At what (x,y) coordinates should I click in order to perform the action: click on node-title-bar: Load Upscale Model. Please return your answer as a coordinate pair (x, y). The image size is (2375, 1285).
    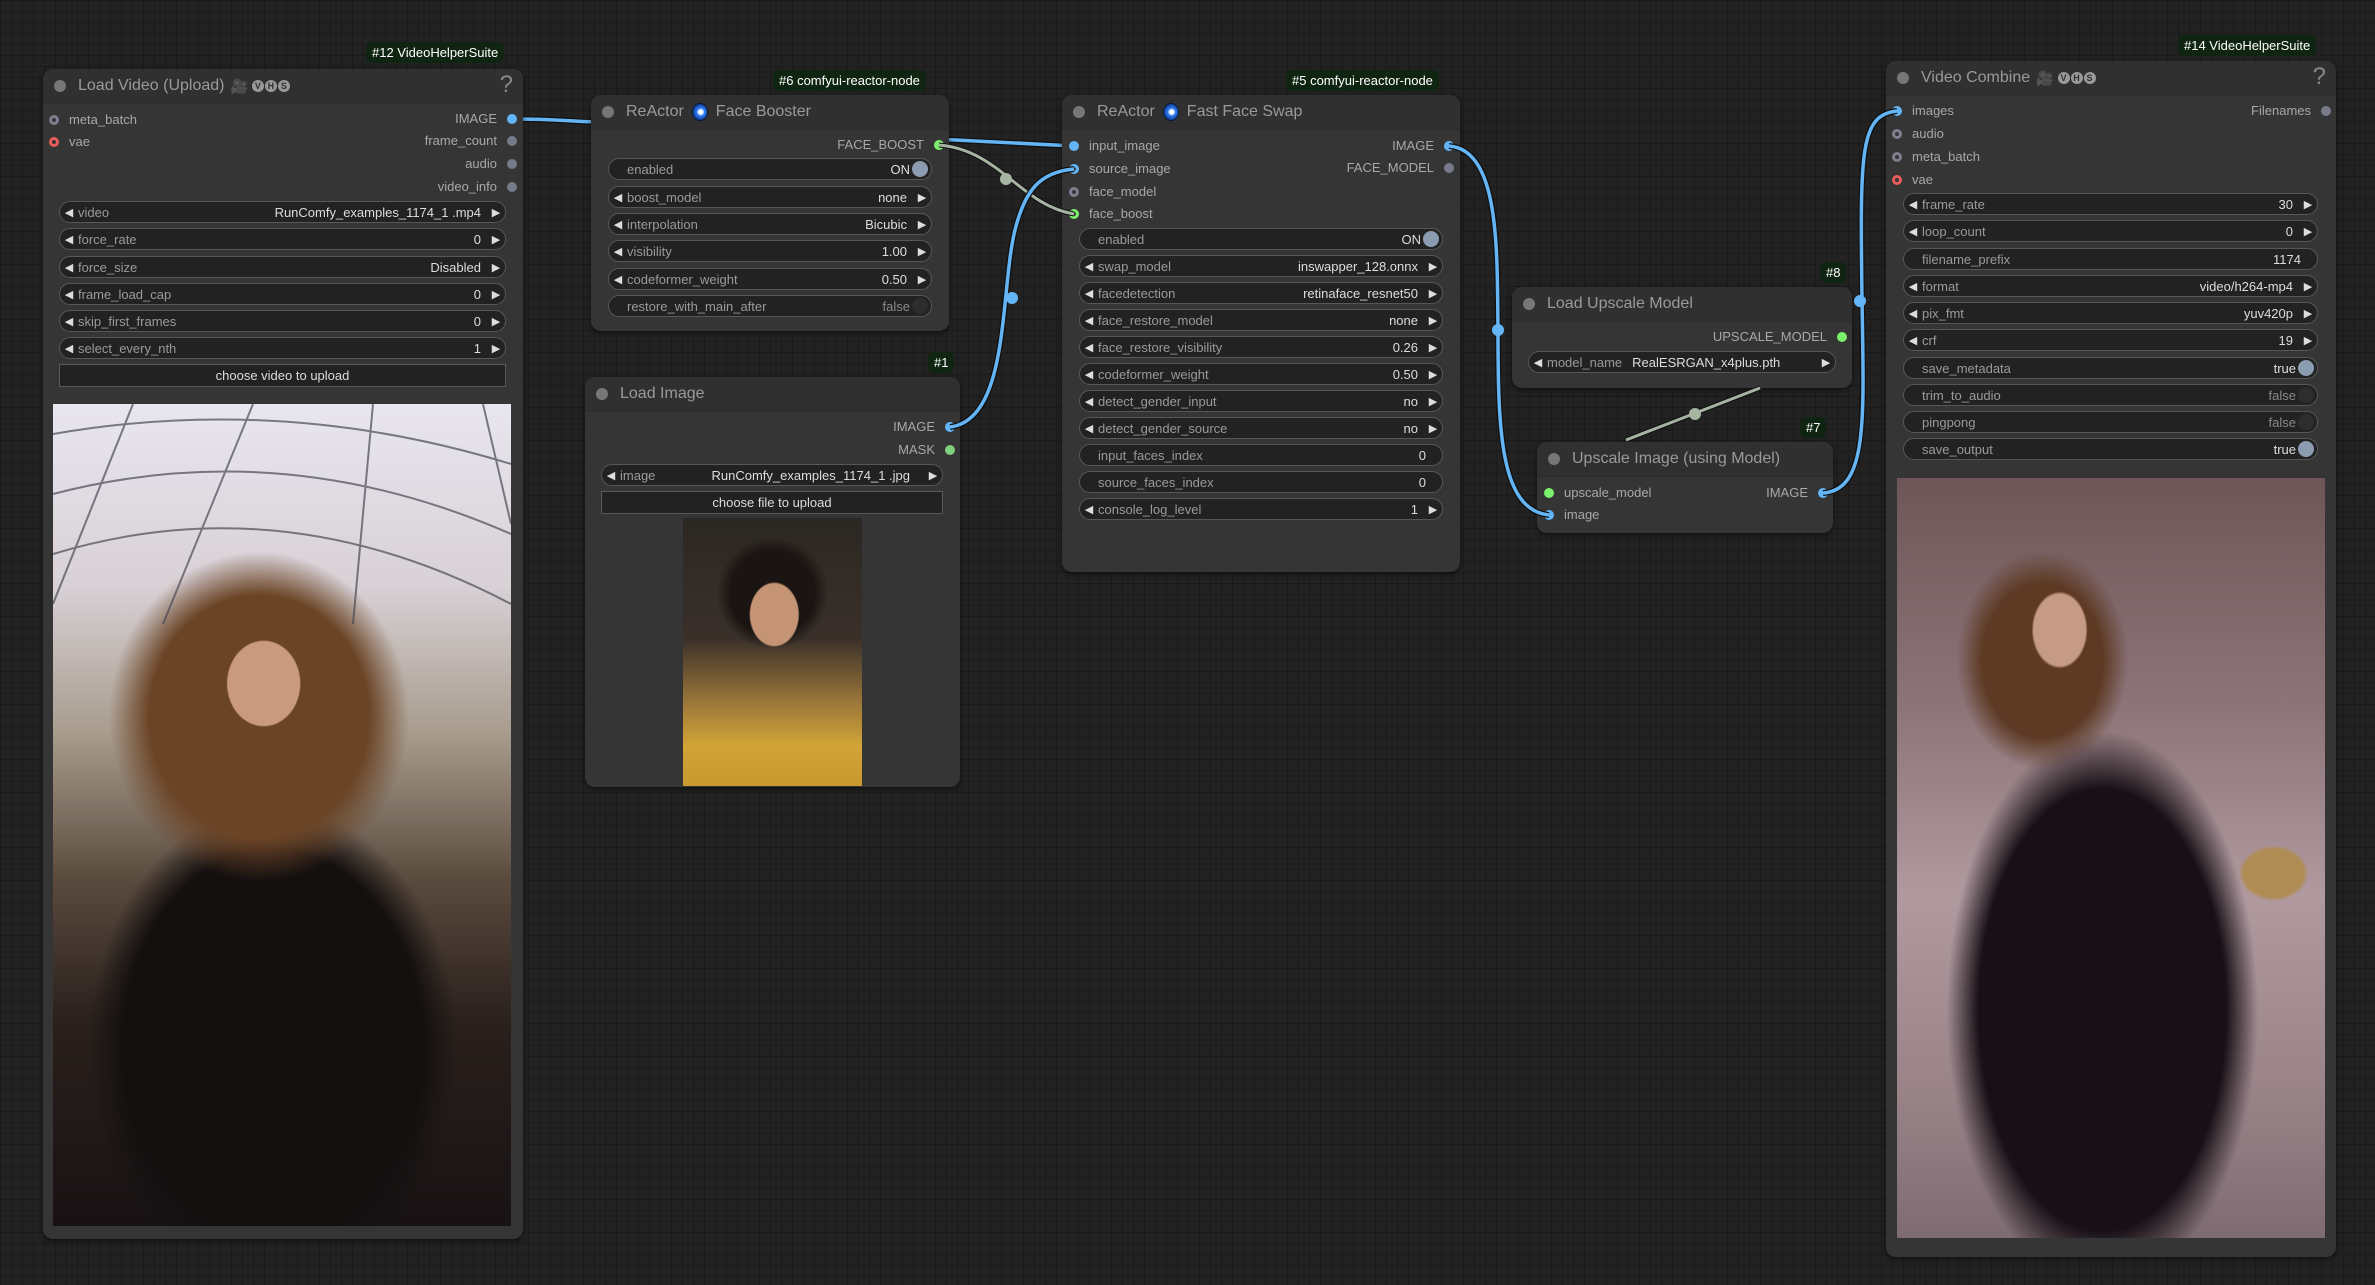
    Looking at the image, I should click on (1682, 304).